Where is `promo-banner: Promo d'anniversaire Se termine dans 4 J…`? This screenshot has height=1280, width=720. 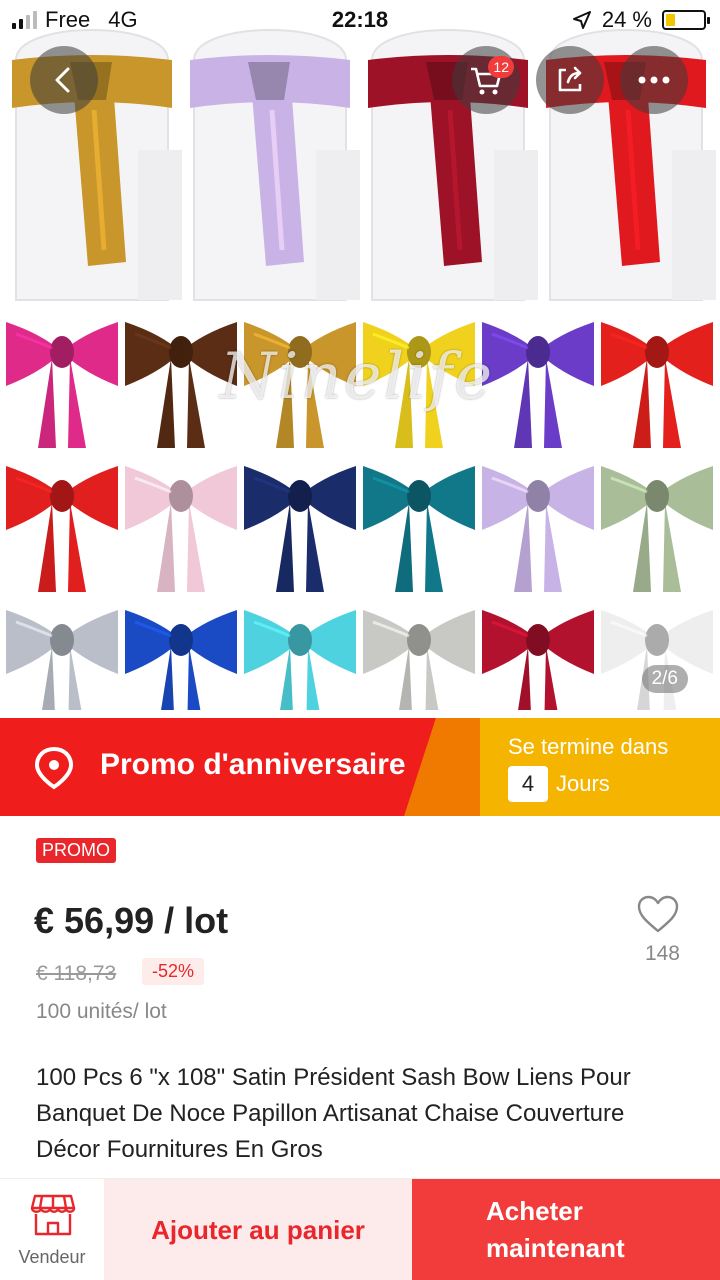
promo-banner: Promo d'anniversaire Se termine dans 4 J… is located at coordinates (360, 767).